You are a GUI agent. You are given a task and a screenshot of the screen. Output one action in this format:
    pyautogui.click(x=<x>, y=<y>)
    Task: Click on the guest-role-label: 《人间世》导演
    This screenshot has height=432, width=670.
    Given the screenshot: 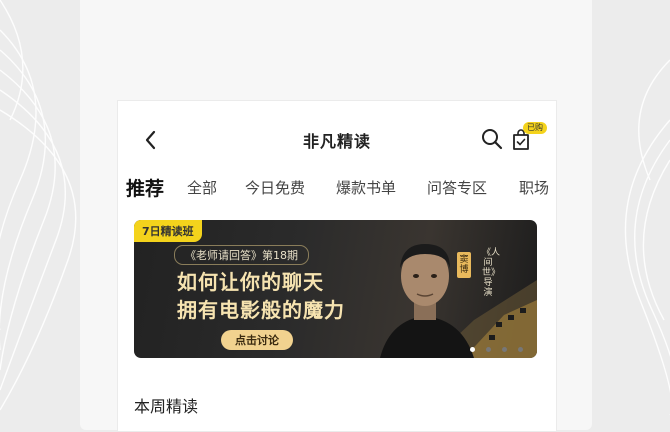 What is the action you would take?
    pyautogui.click(x=491, y=273)
    